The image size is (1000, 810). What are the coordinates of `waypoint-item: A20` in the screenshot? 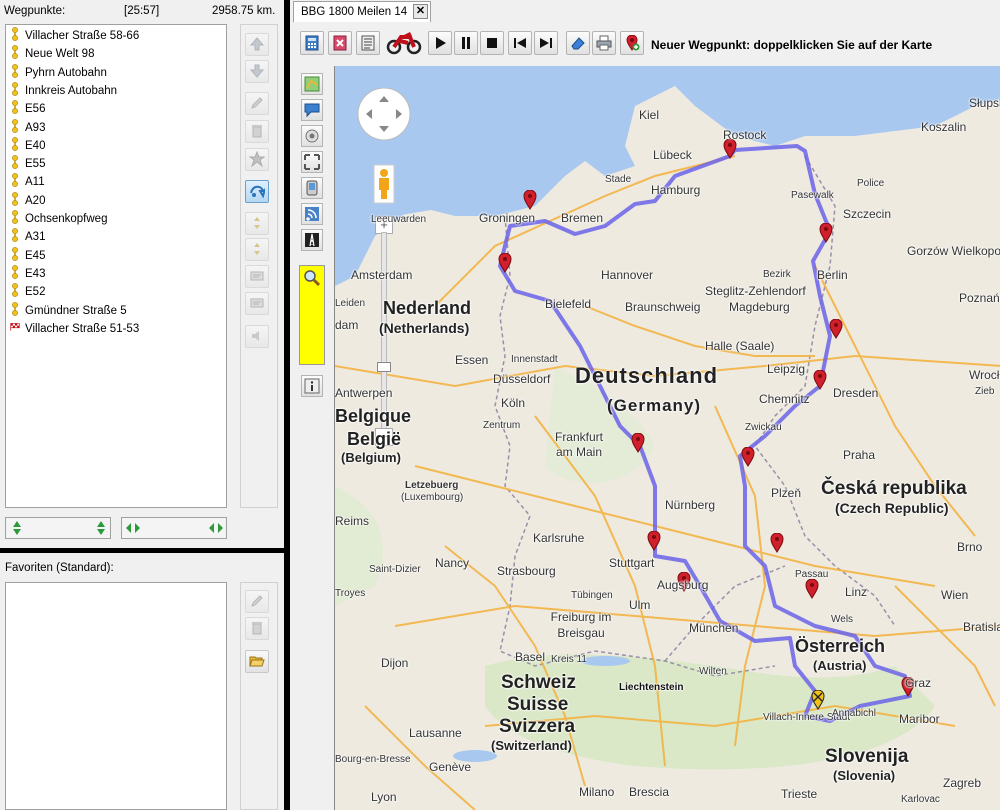 It's located at (28, 200).